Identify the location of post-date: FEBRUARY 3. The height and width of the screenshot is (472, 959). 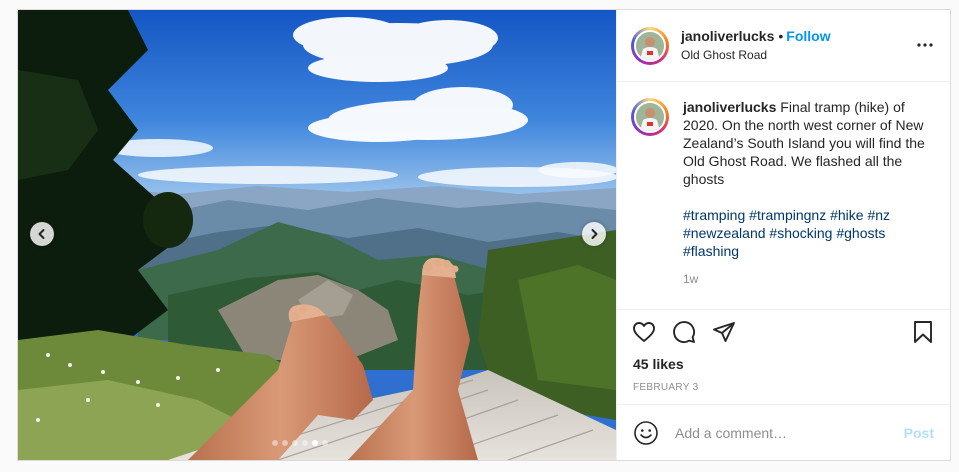
(783, 387).